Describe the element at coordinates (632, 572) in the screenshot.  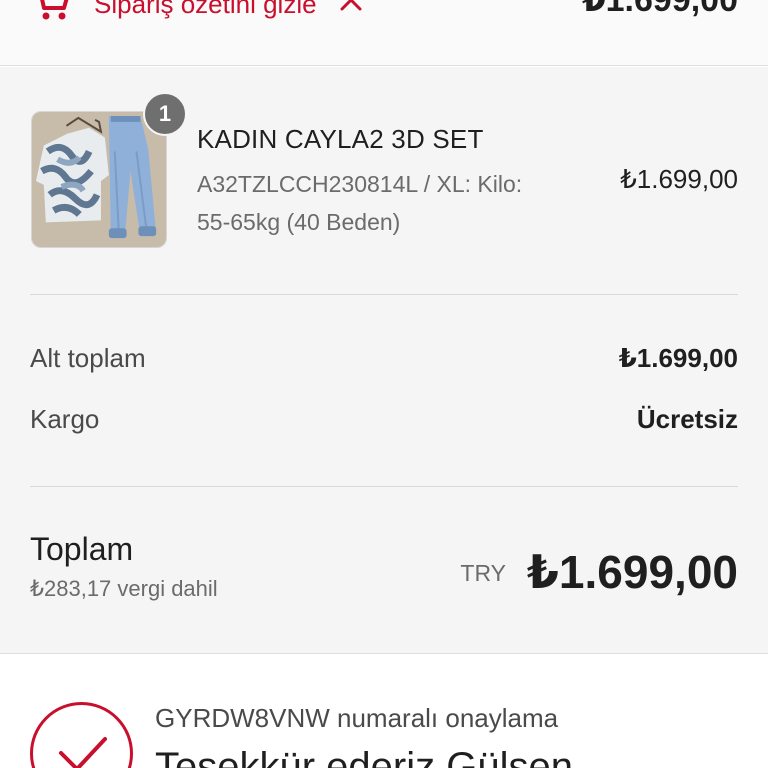
I see `total-value: ₺1.699,00` at that location.